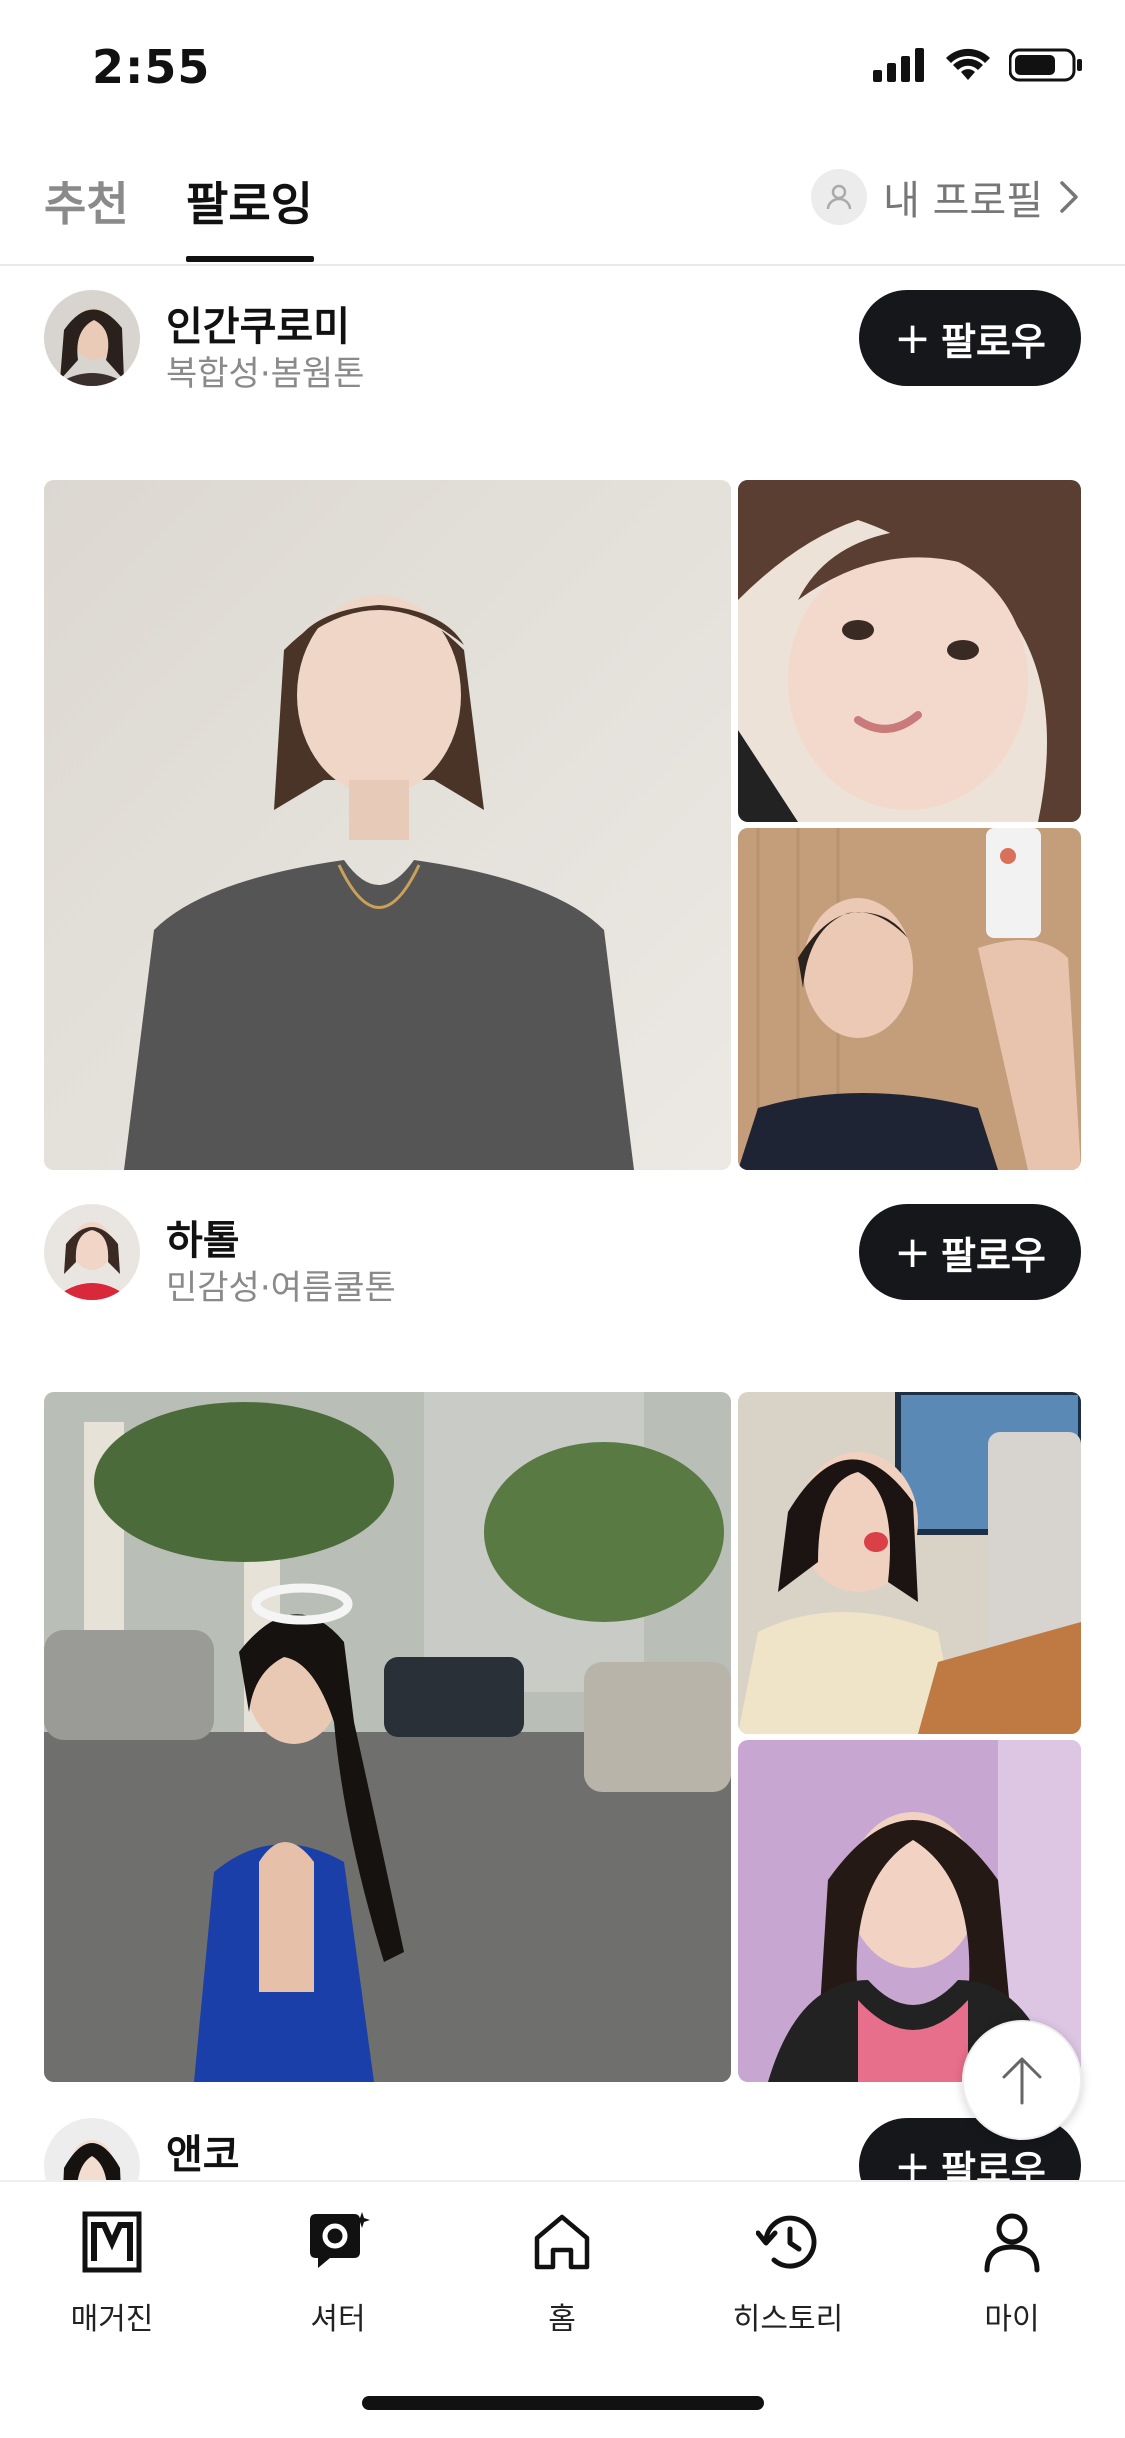 The height and width of the screenshot is (2438, 1125). What do you see at coordinates (250, 259) in the screenshot?
I see `active-tab-indicator` at bounding box center [250, 259].